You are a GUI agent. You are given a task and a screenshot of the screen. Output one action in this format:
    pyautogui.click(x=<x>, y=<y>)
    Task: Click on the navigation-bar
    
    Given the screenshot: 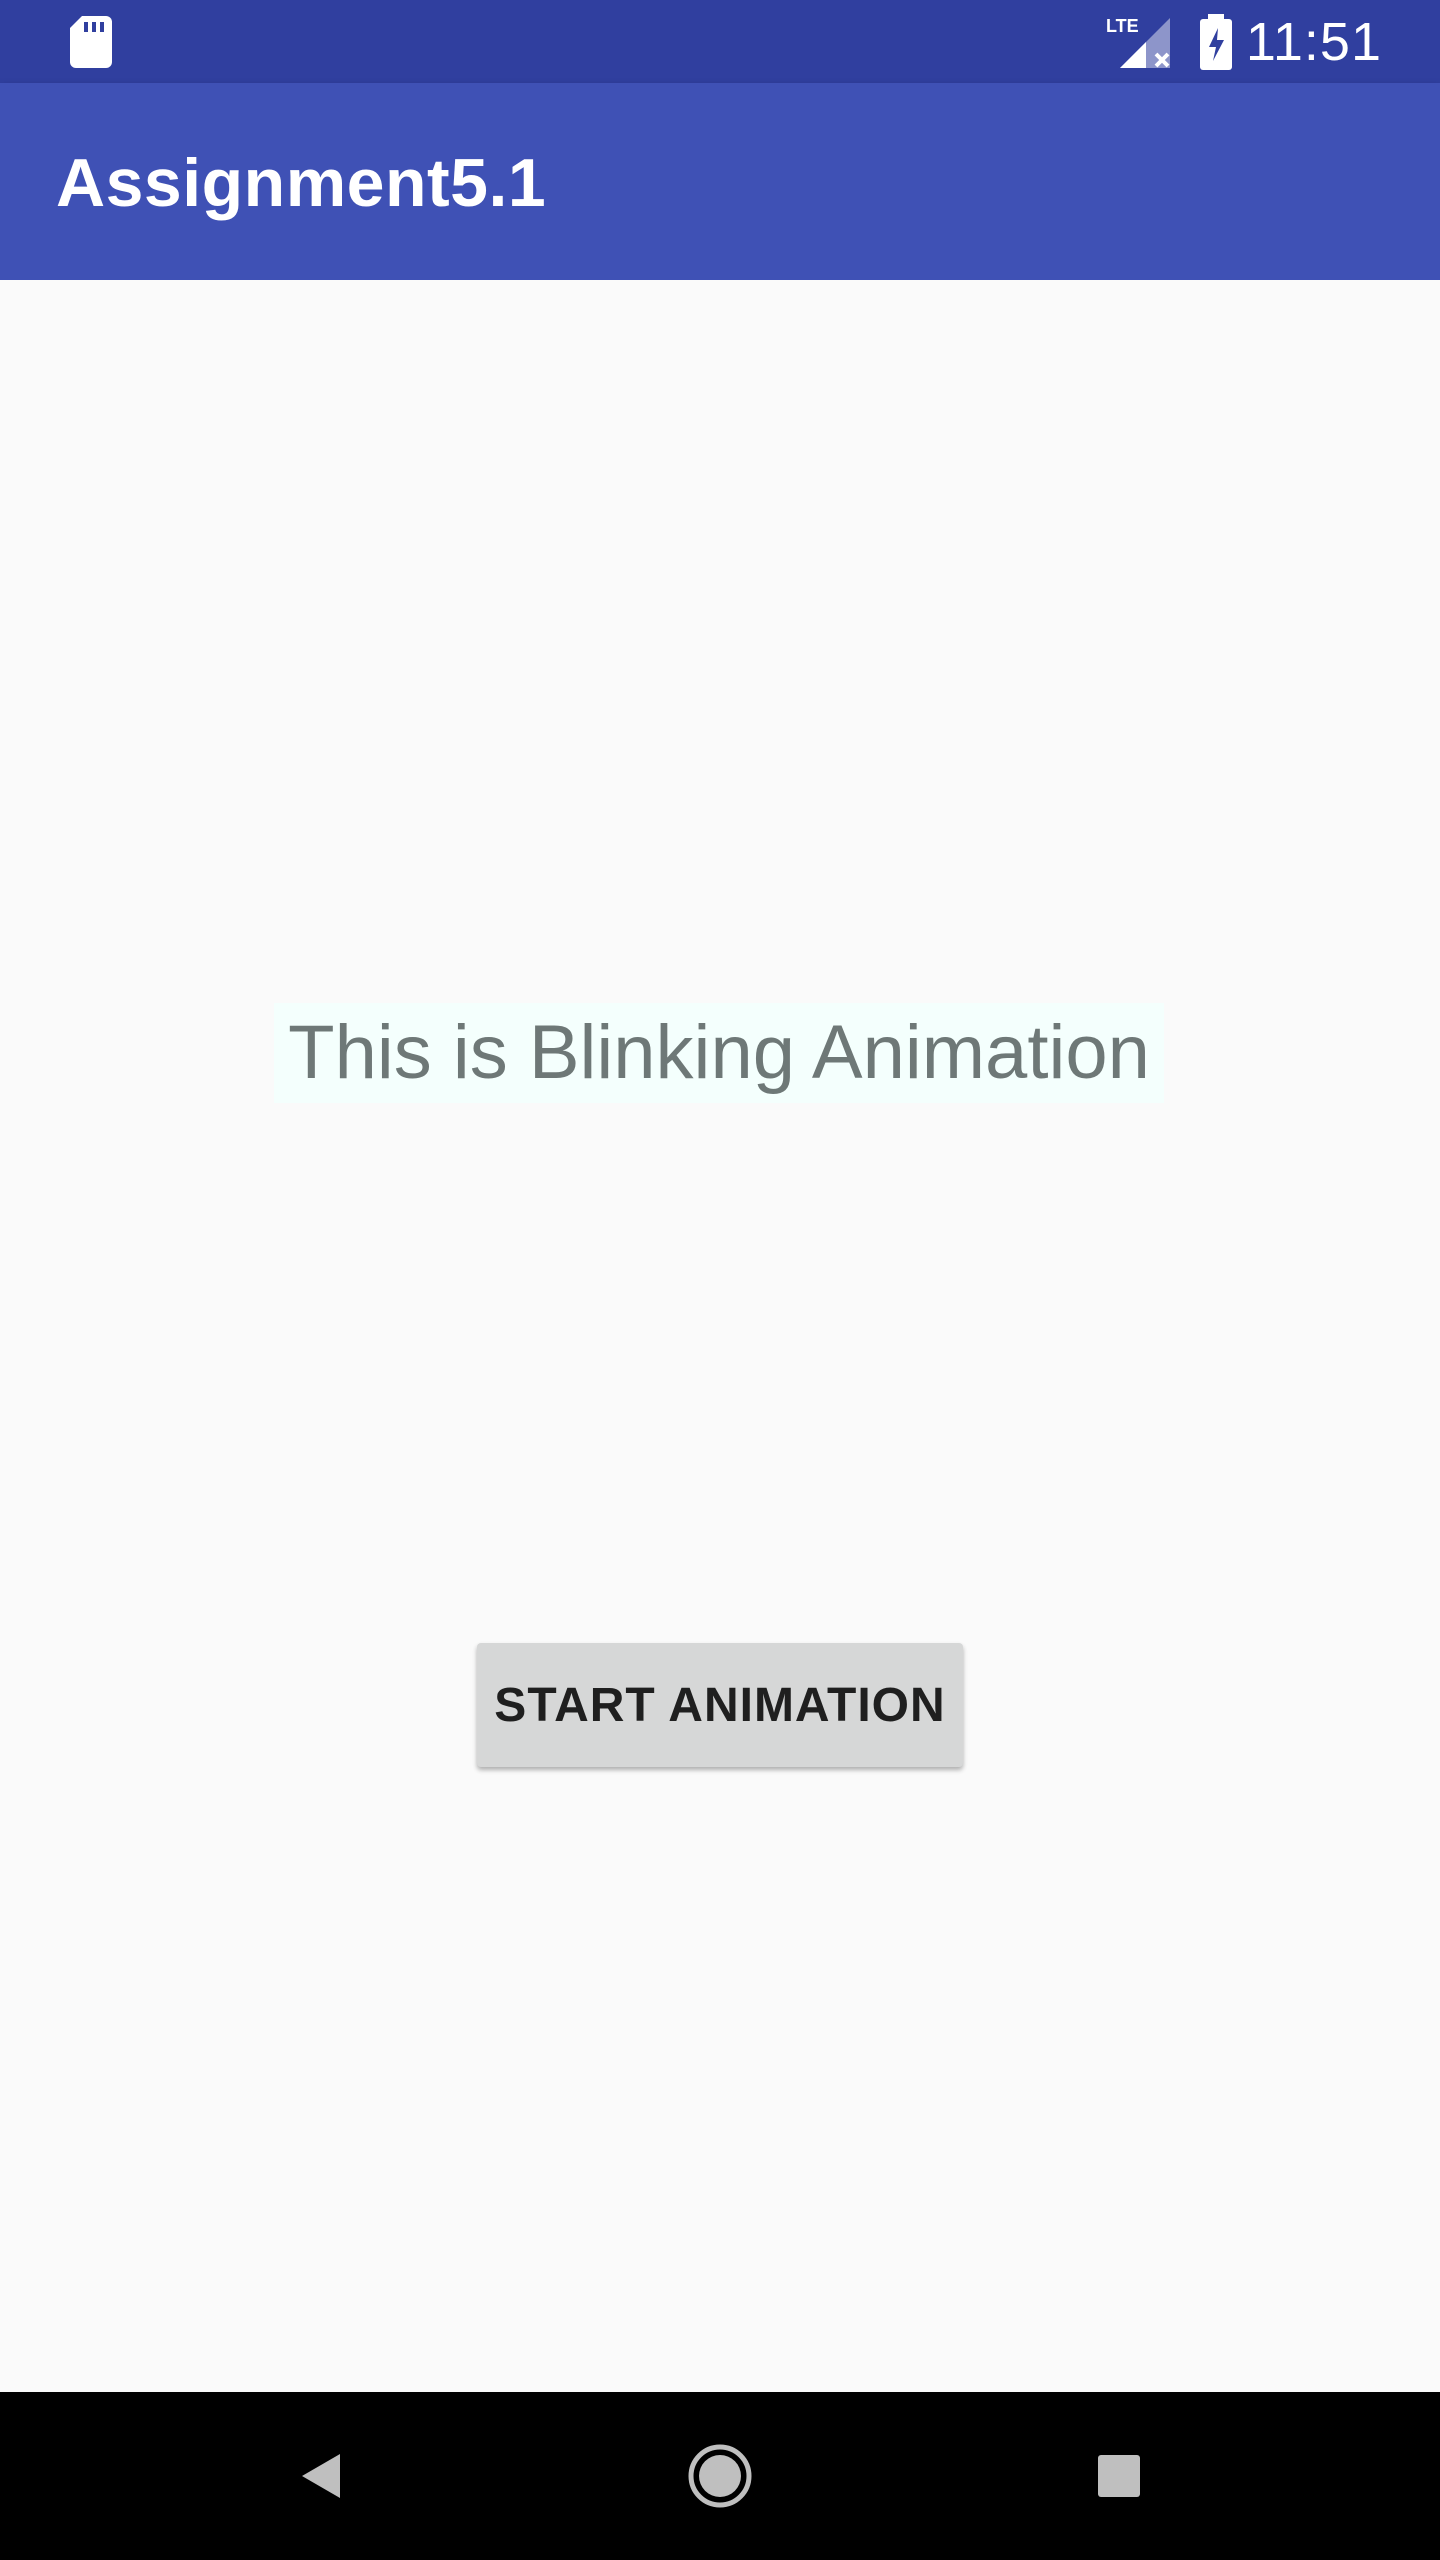 What is the action you would take?
    pyautogui.click(x=720, y=2476)
    